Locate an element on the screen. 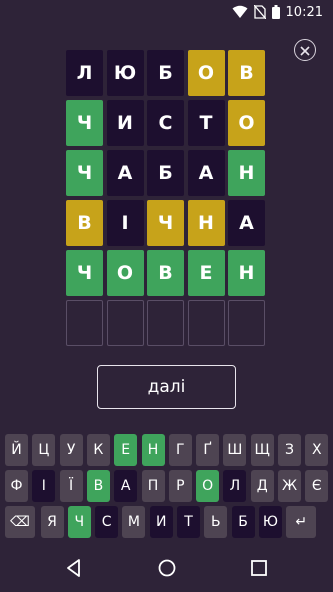  keyboard-row: ФІЇВАПРОЛДЖЄ is located at coordinates (166, 486).